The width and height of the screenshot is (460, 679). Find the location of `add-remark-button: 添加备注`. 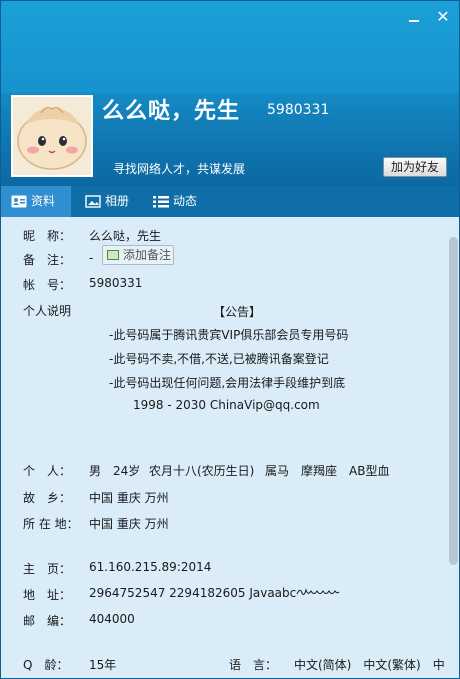

add-remark-button: 添加备注 is located at coordinates (138, 255).